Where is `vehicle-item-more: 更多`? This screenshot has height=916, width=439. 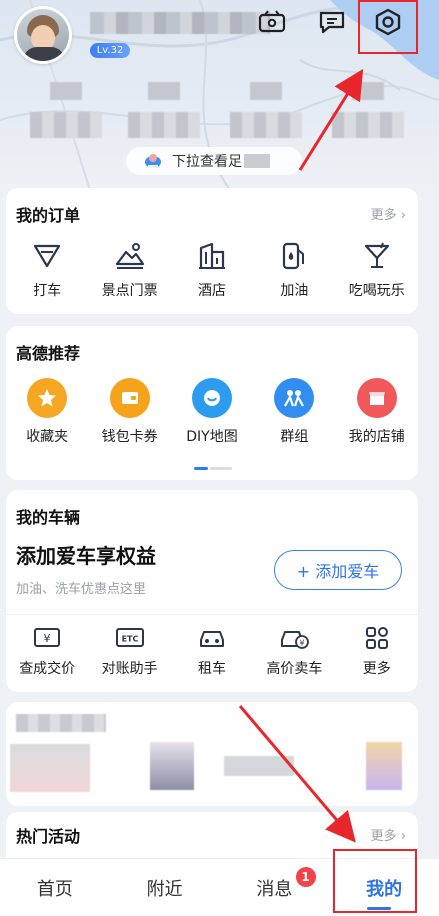
vehicle-item-more: 更多 is located at coordinates (377, 652).